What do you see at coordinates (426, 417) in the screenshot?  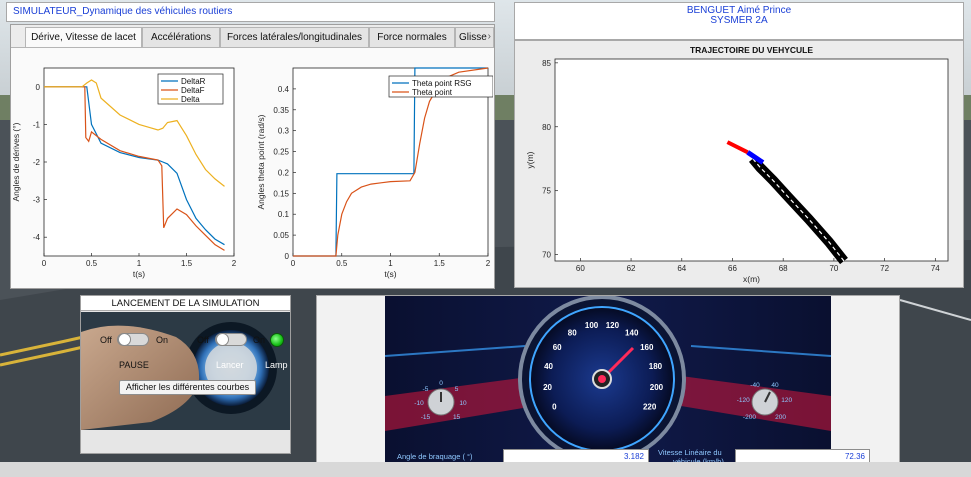 I see `knob-tick-label: -15` at bounding box center [426, 417].